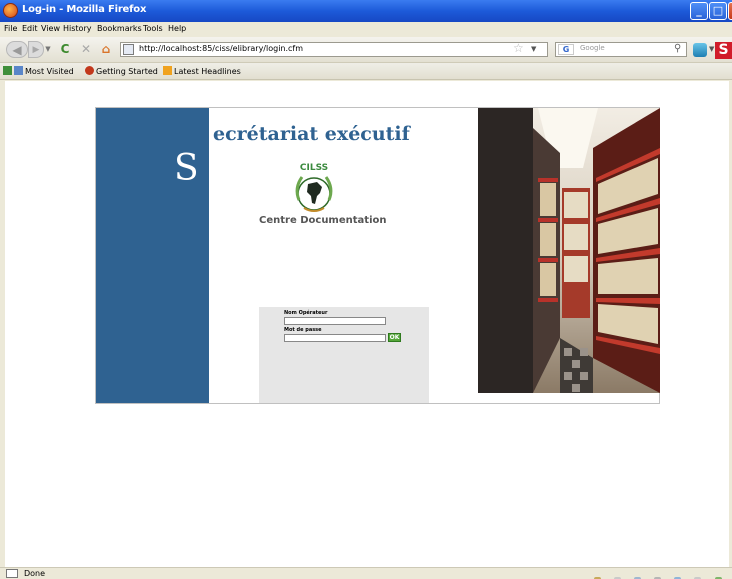 The width and height of the screenshot is (732, 579). I want to click on page-icon, so click(128, 49).